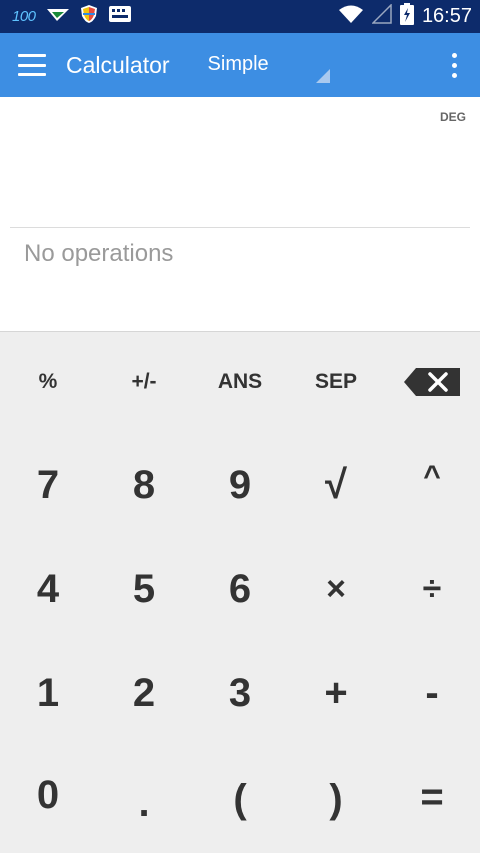  I want to click on digit-9-key: 9, so click(240, 485).